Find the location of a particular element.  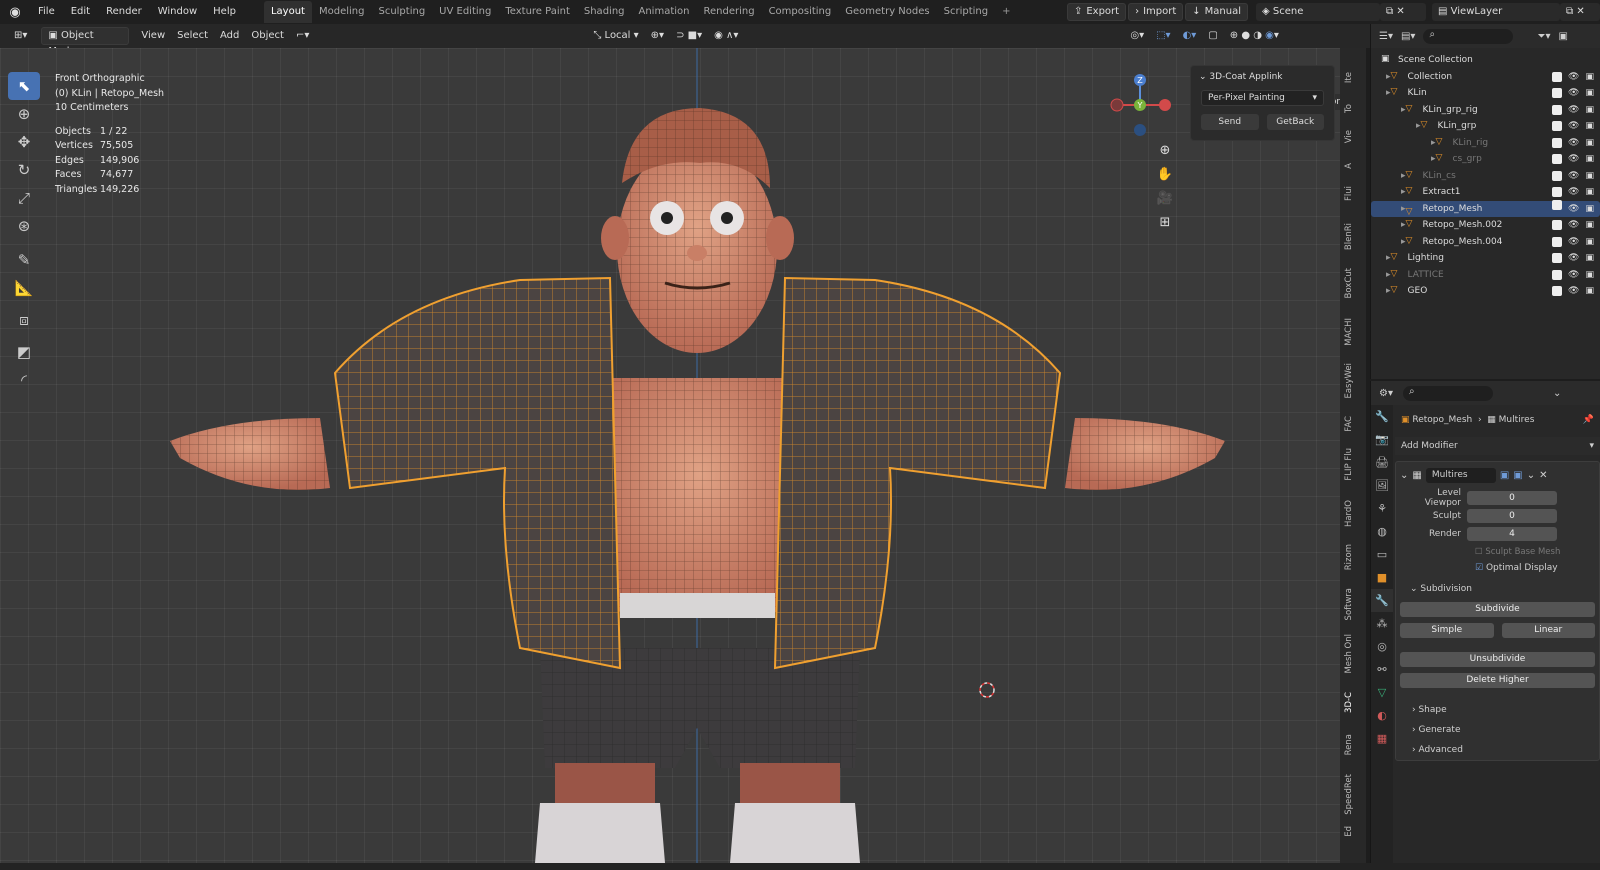

menu-select: Select is located at coordinates (192, 36).